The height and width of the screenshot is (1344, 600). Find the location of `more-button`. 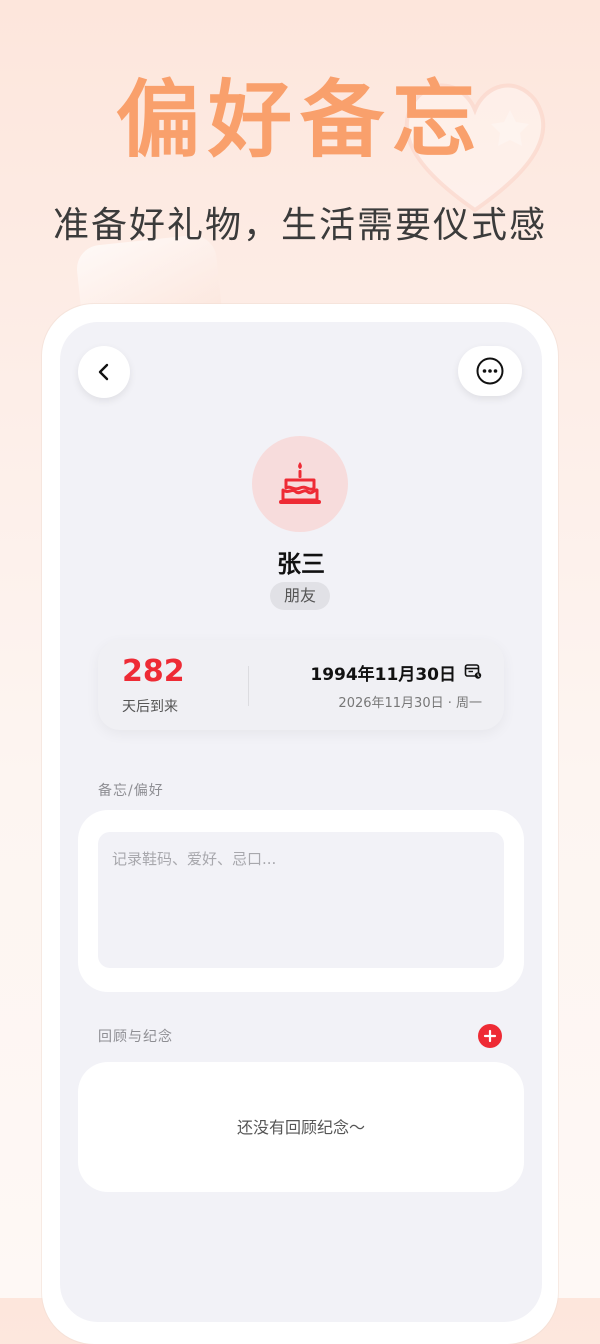

more-button is located at coordinates (490, 371).